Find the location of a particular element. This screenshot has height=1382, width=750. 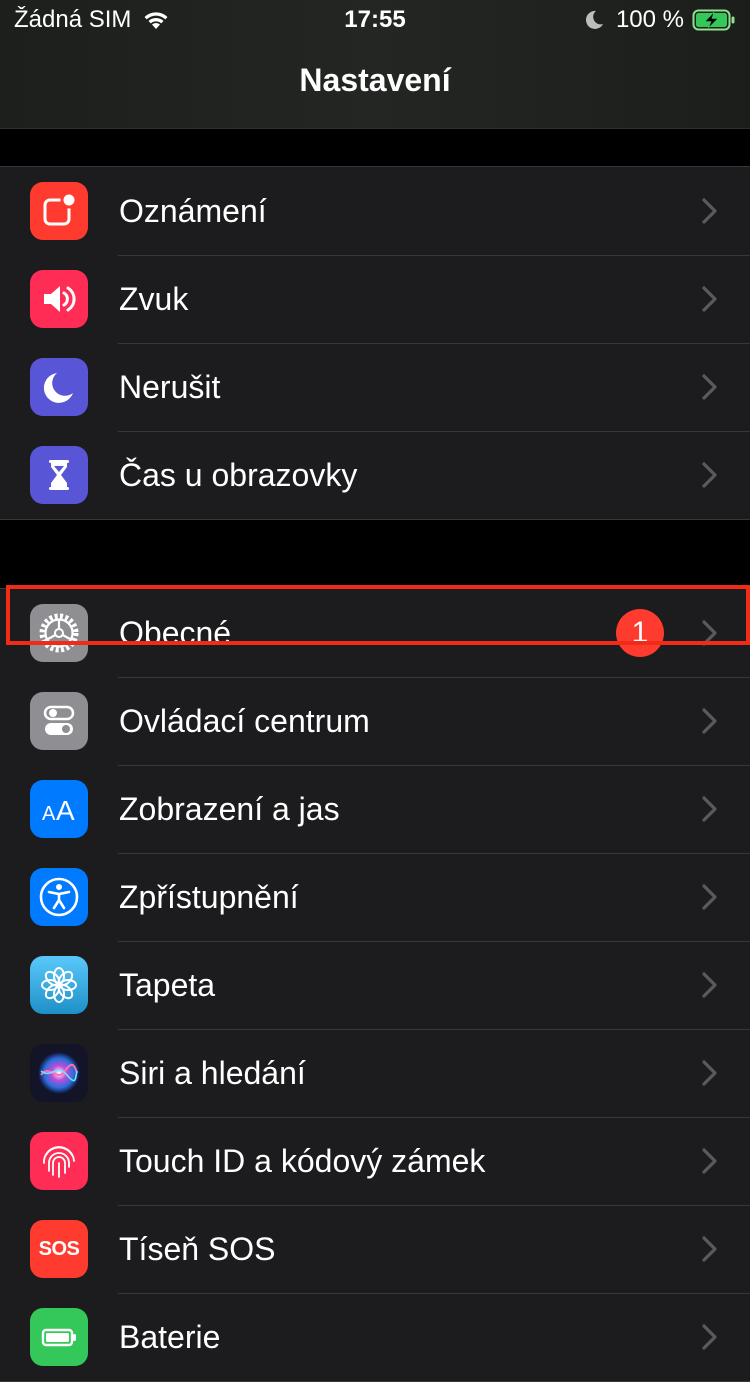

settings-row-do-not-disturb: Nerušit is located at coordinates (375, 387).